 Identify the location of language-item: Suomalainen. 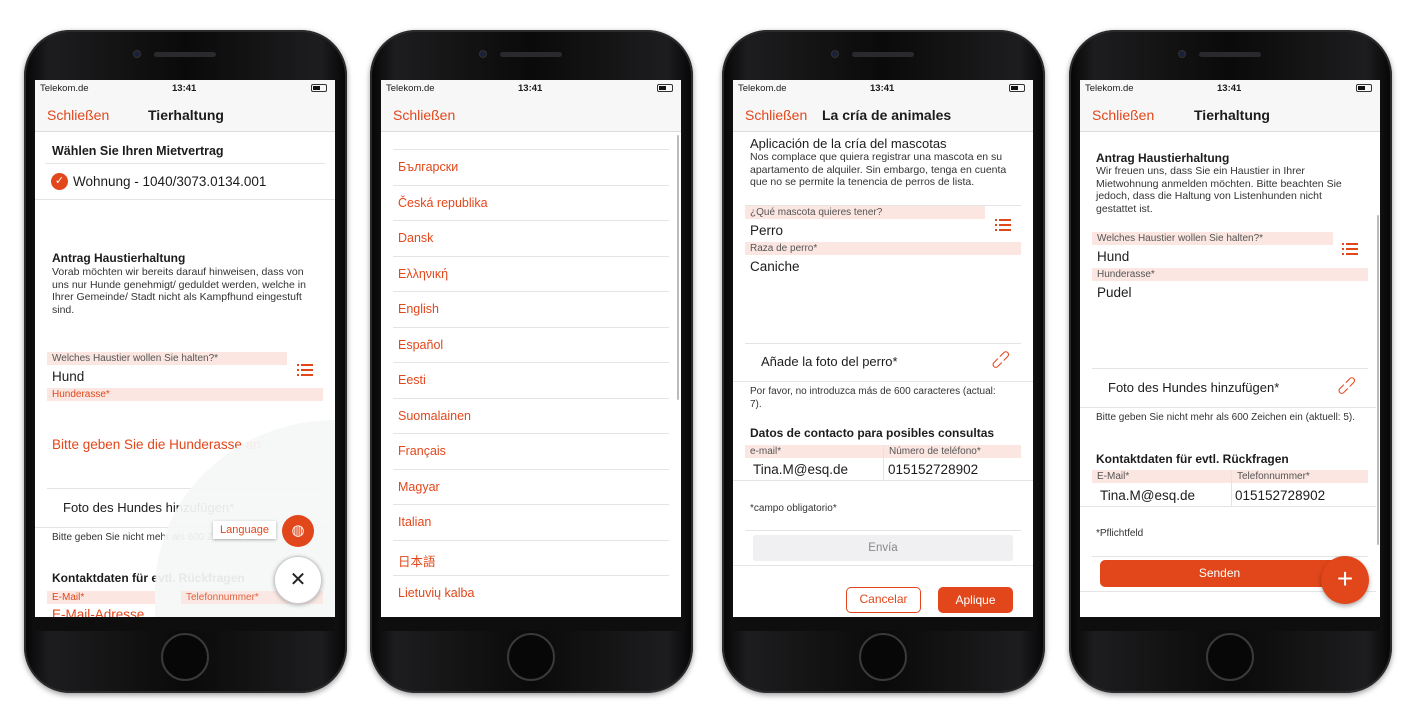
(434, 416).